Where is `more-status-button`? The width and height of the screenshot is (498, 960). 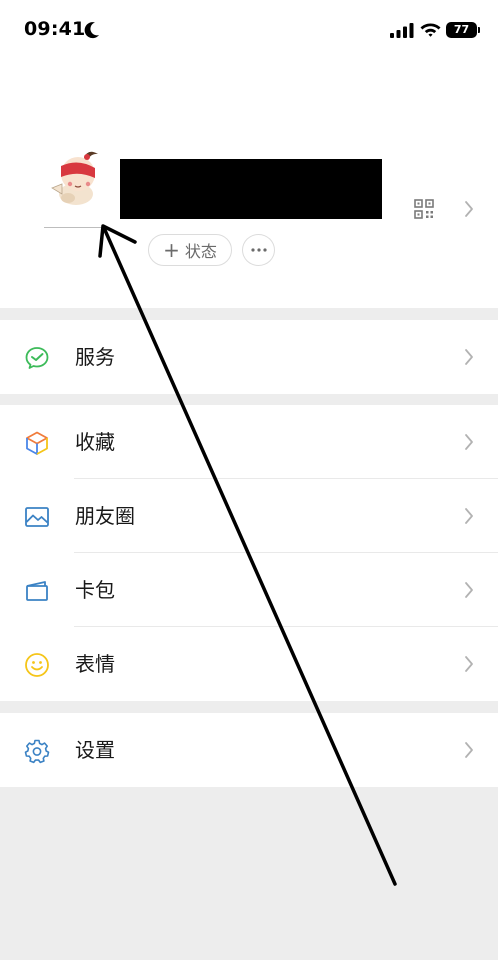
more-status-button is located at coordinates (258, 250).